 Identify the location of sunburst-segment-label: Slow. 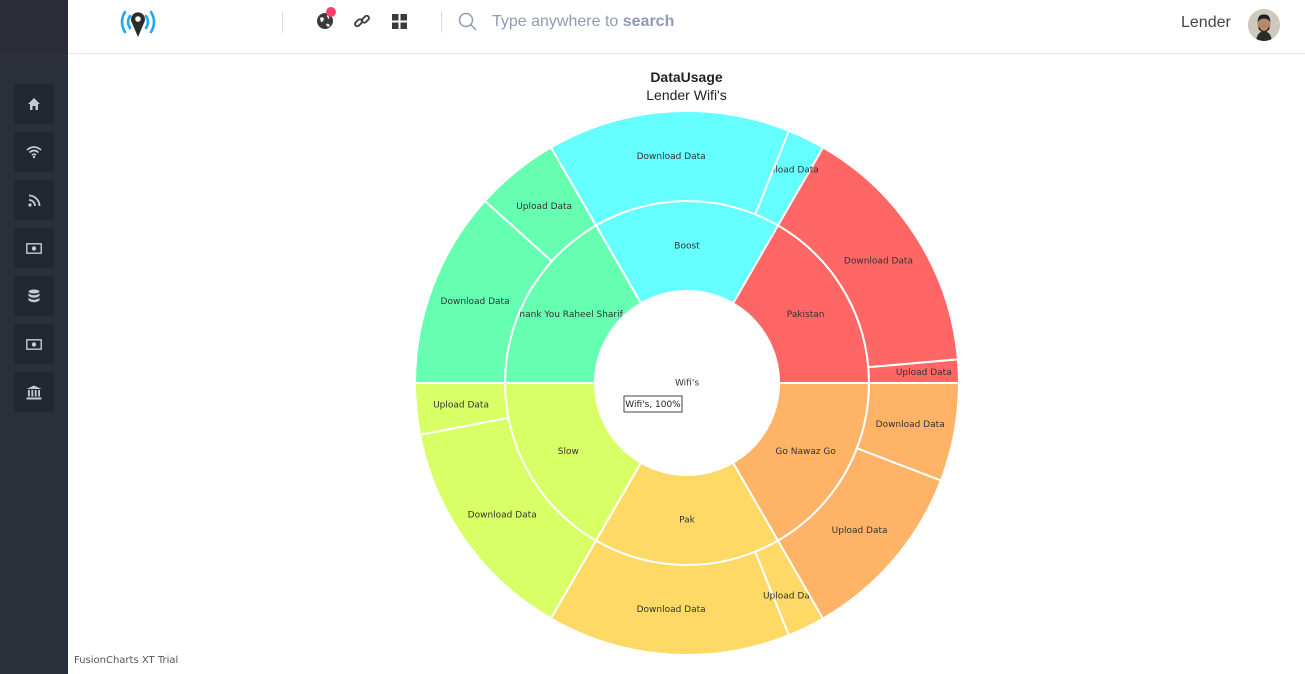
(568, 452).